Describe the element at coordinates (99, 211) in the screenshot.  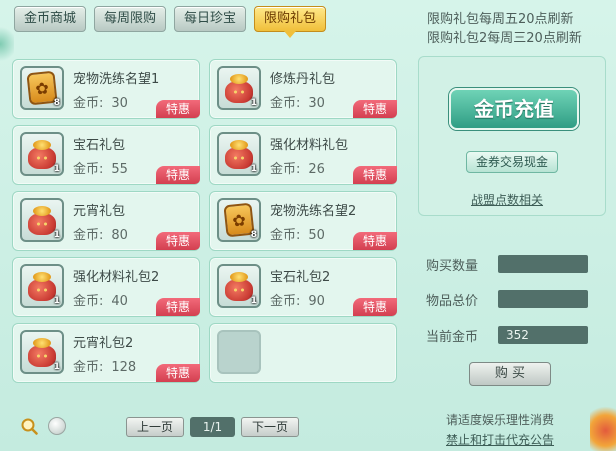
I see `item-name: 元宵礼包` at that location.